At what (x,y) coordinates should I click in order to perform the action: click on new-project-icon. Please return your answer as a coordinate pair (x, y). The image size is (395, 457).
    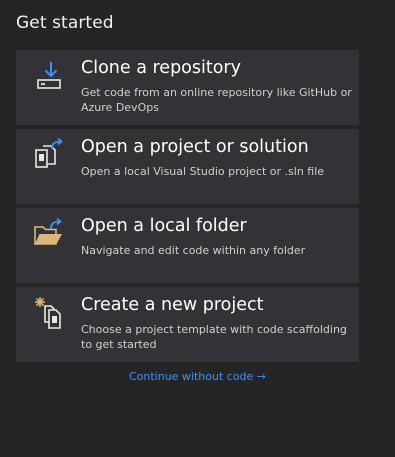
    Looking at the image, I should click on (49, 312).